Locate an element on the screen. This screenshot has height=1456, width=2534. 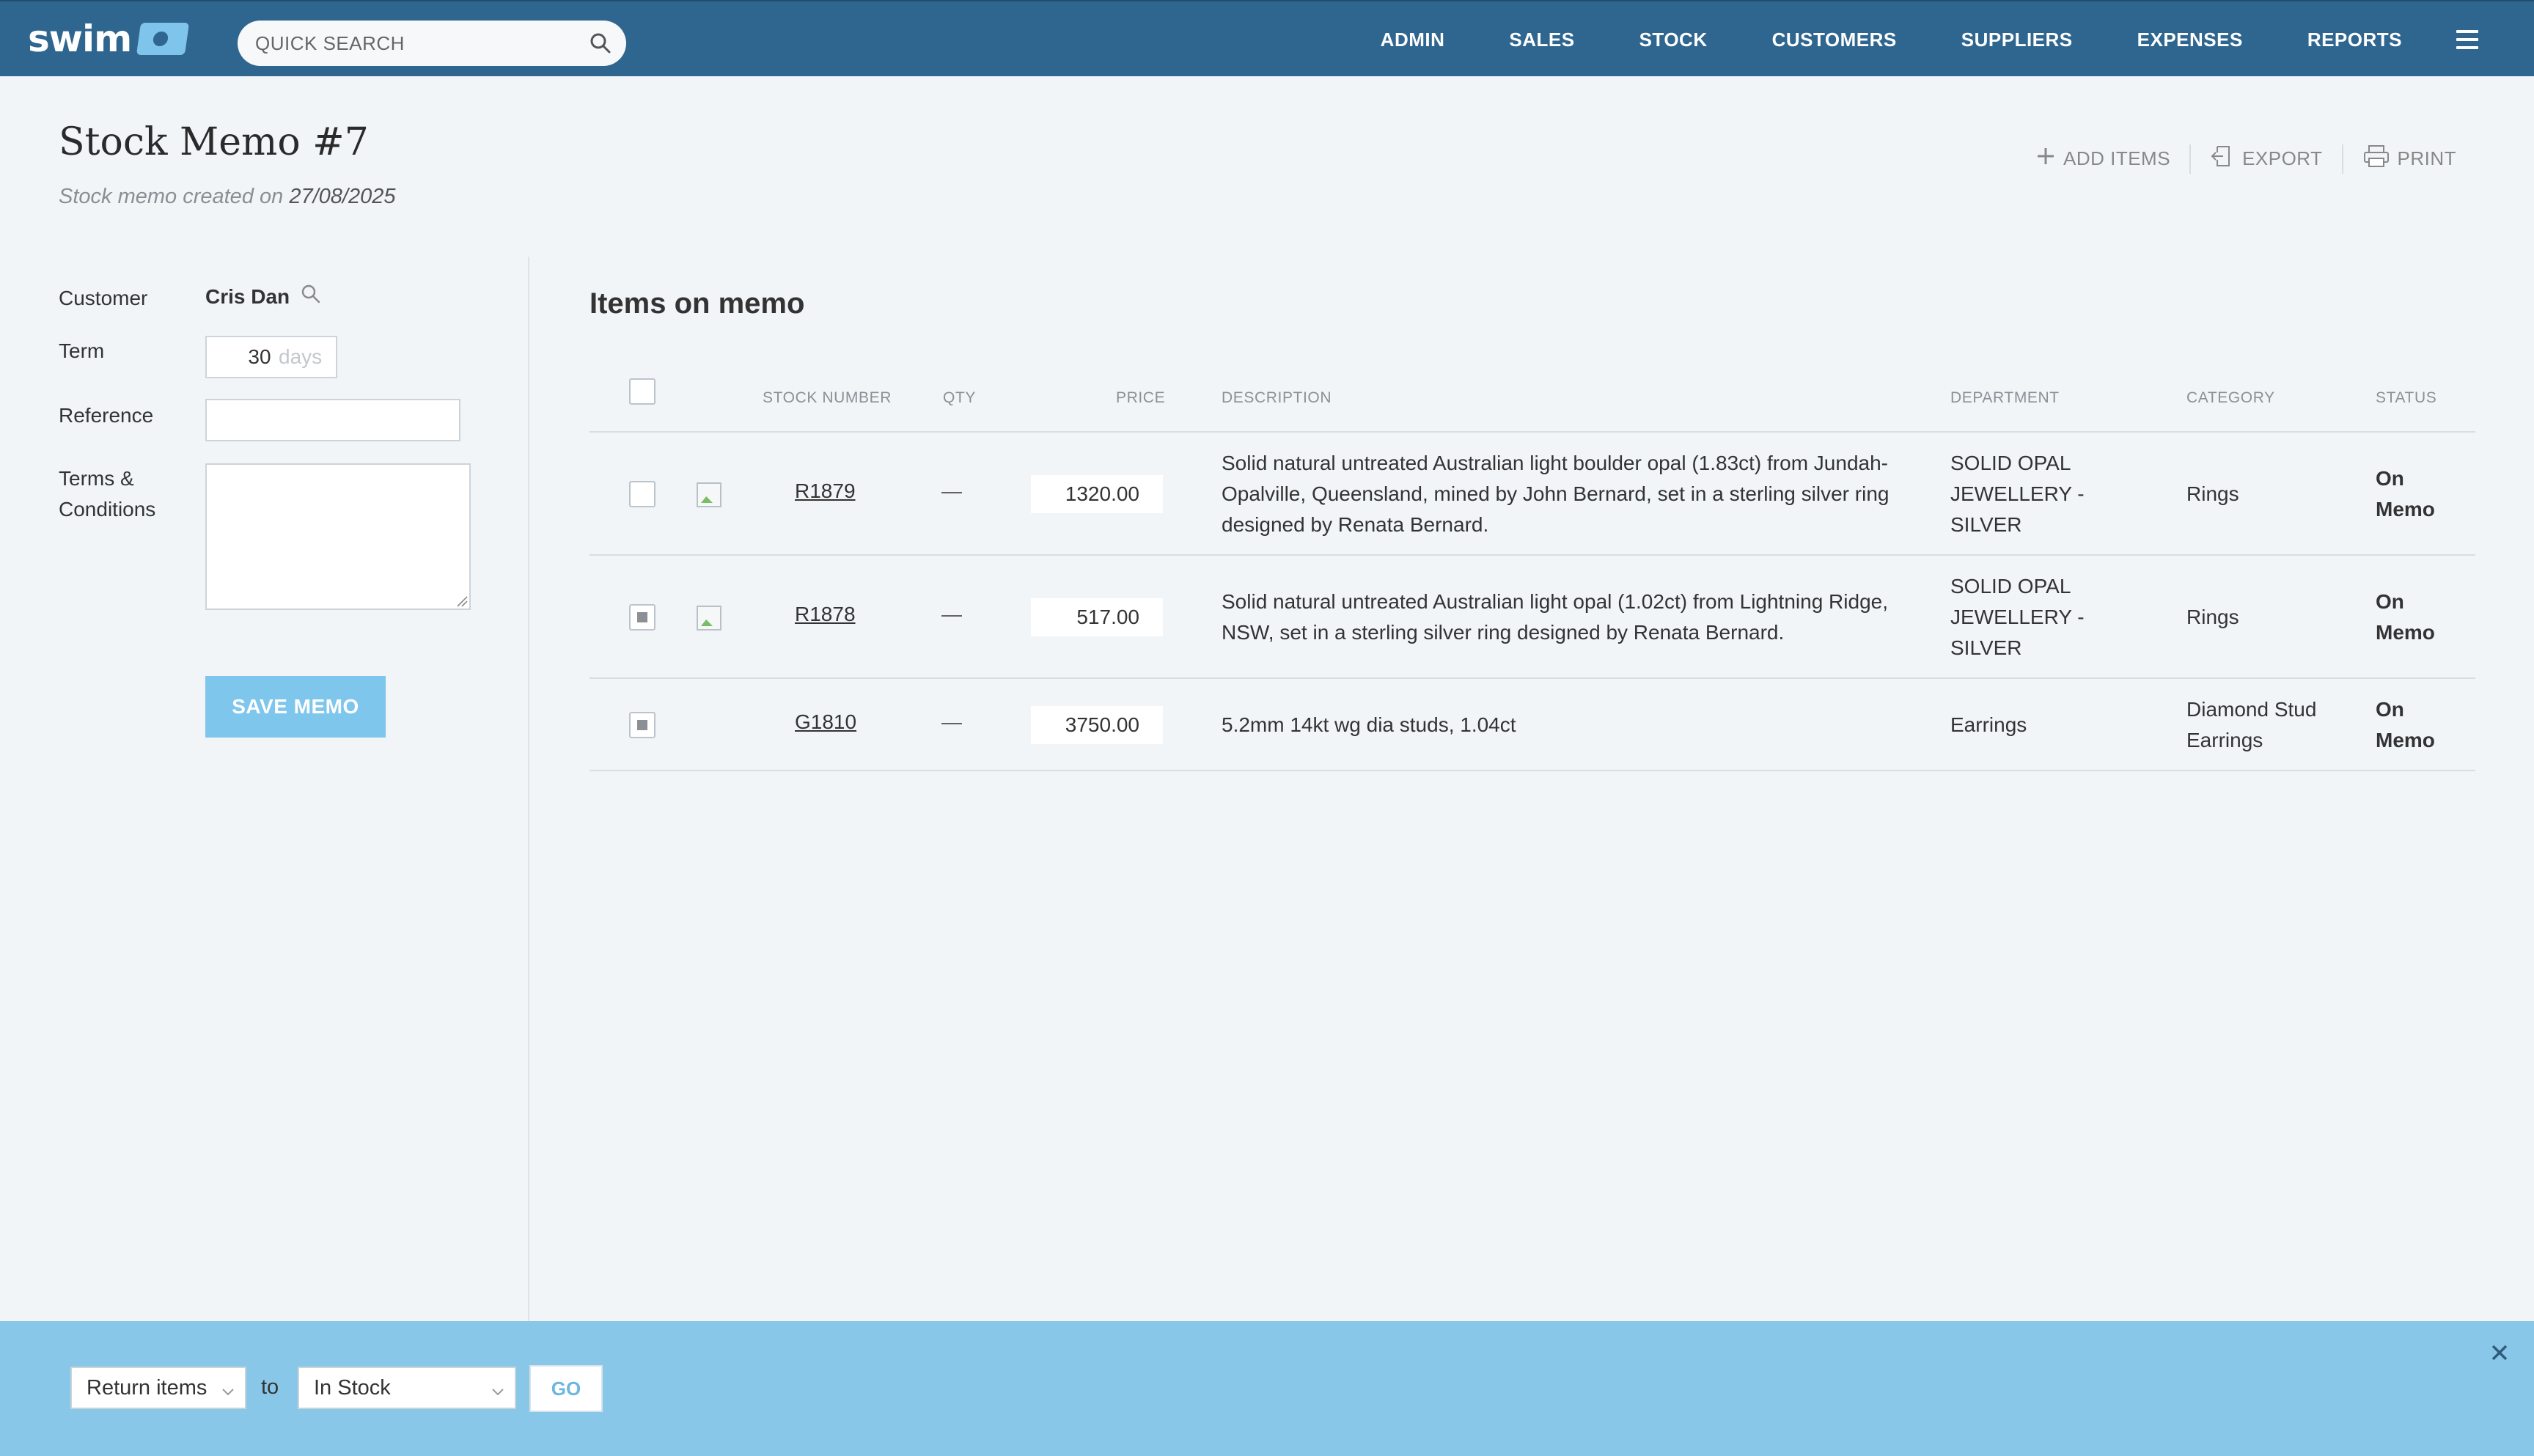
stock-number-link: R1879 is located at coordinates (825, 491).